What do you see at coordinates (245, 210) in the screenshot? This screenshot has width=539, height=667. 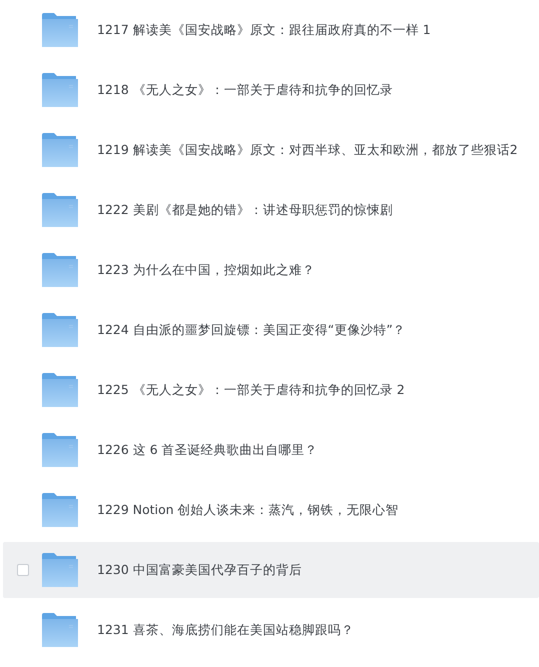 I see `folder-name: 1222 美剧《都是她的错》：讲述母职惩罚的惊悚剧` at bounding box center [245, 210].